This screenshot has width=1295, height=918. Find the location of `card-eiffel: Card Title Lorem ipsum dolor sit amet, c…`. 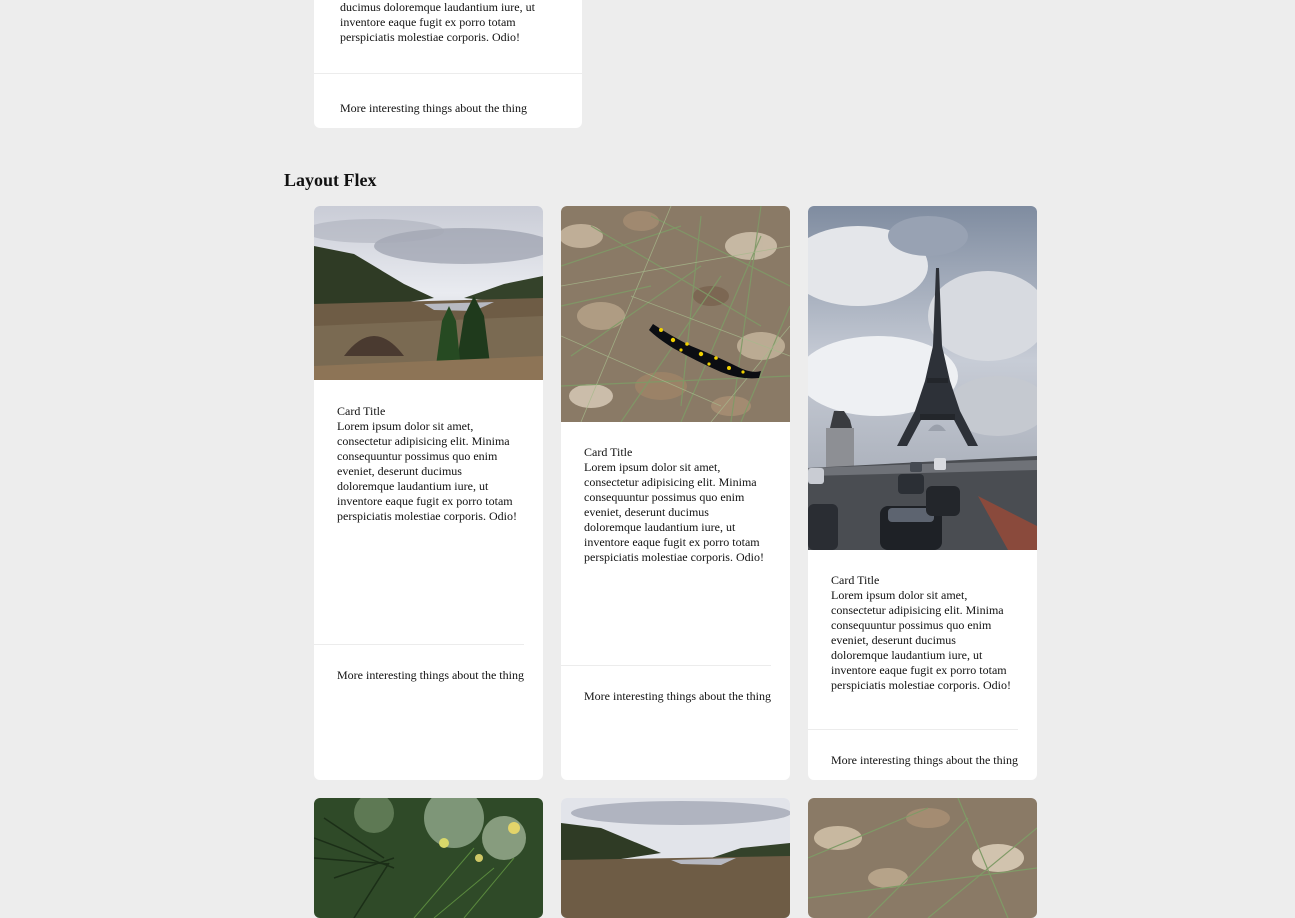

card-eiffel: Card Title Lorem ipsum dolor sit amet, c… is located at coordinates (922, 493).